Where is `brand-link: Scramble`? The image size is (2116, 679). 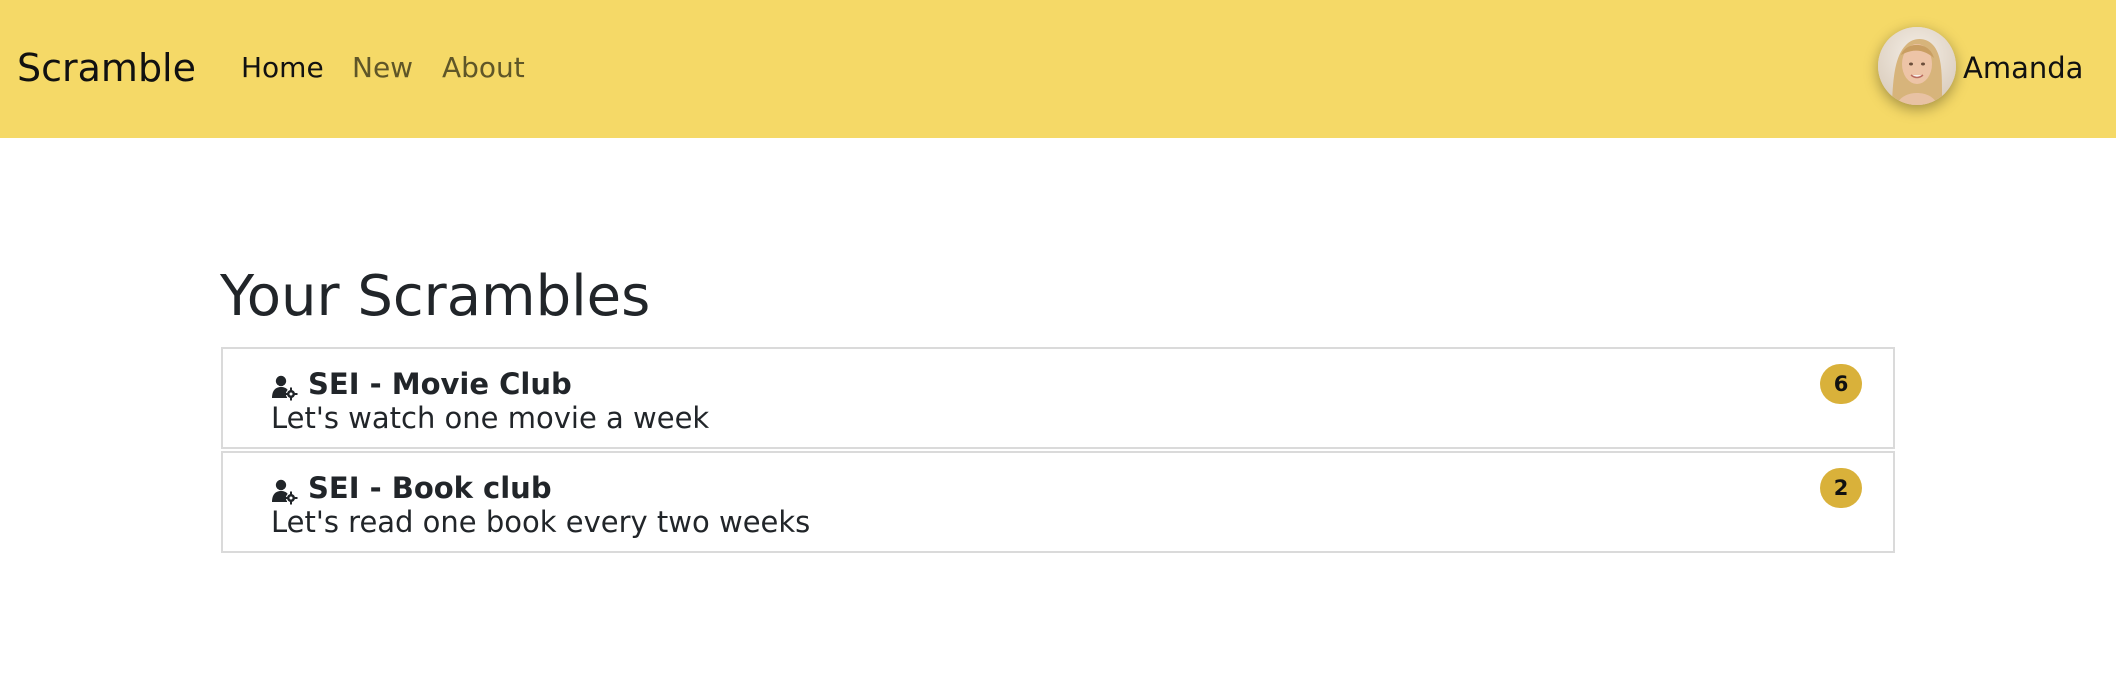
brand-link: Scramble is located at coordinates (106, 68).